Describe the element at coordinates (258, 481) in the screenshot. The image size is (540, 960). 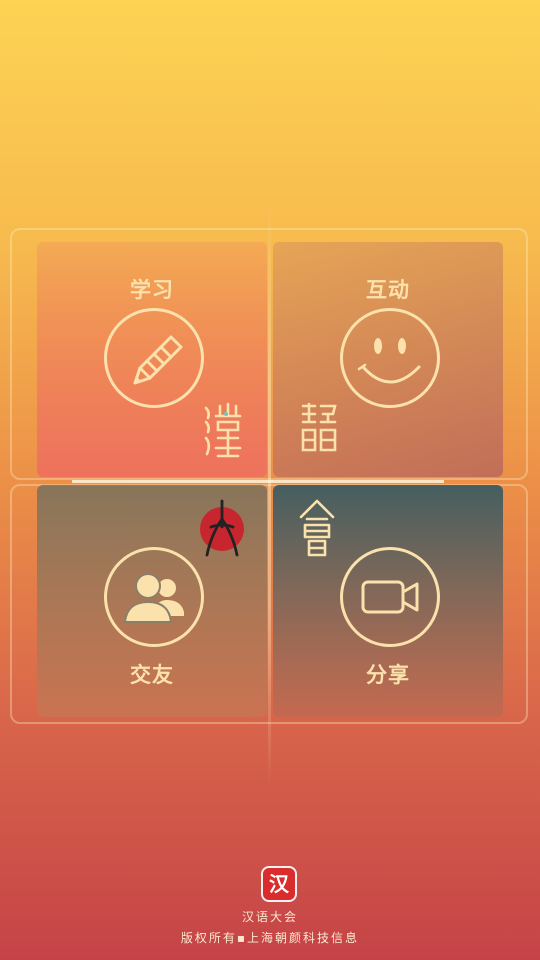
I see `horizontal-divider` at that location.